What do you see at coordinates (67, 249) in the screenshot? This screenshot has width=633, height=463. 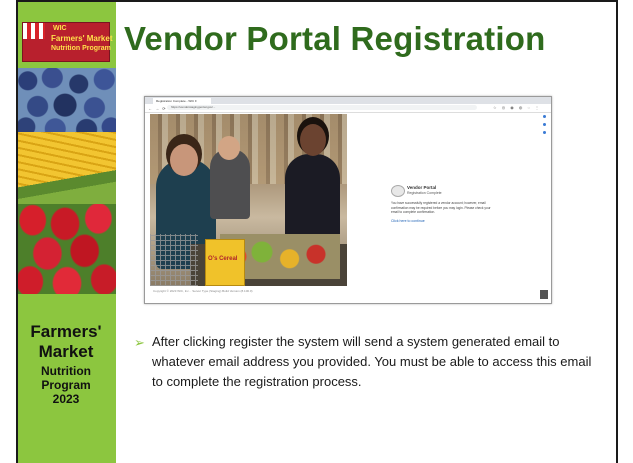 I see `strawberries-image` at bounding box center [67, 249].